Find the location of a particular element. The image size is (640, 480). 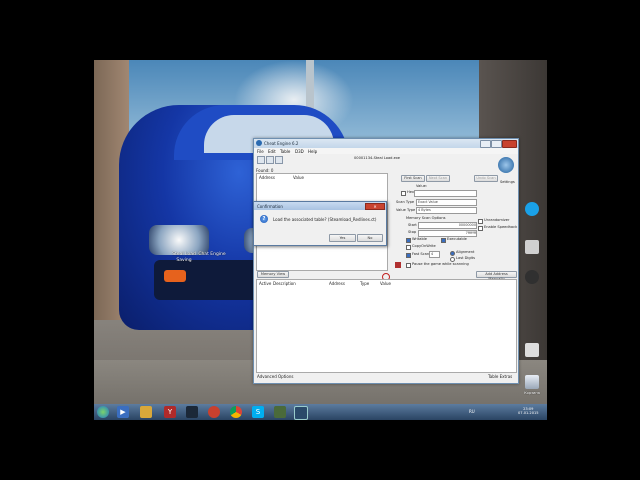

stop-label: Stop is located at coordinates (412, 232).